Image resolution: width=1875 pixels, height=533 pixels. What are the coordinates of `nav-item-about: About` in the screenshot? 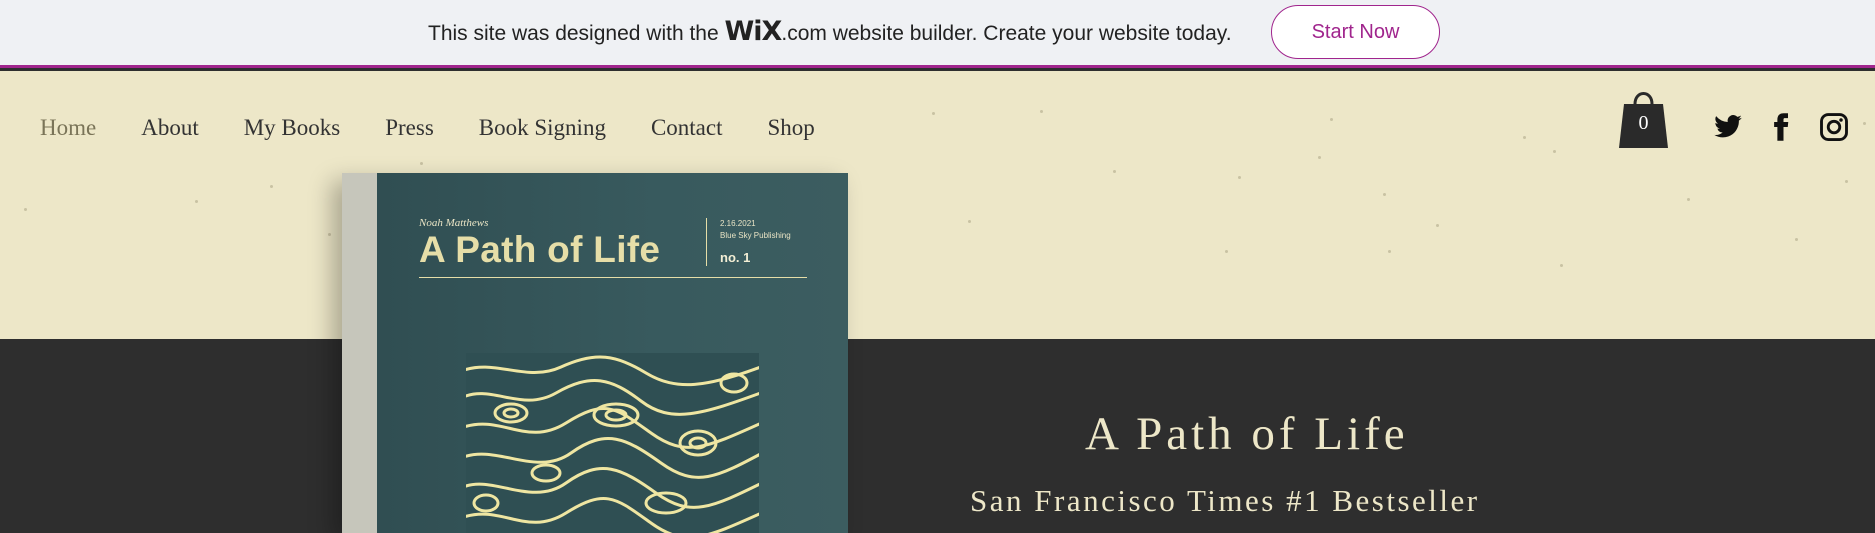 It's located at (170, 128).